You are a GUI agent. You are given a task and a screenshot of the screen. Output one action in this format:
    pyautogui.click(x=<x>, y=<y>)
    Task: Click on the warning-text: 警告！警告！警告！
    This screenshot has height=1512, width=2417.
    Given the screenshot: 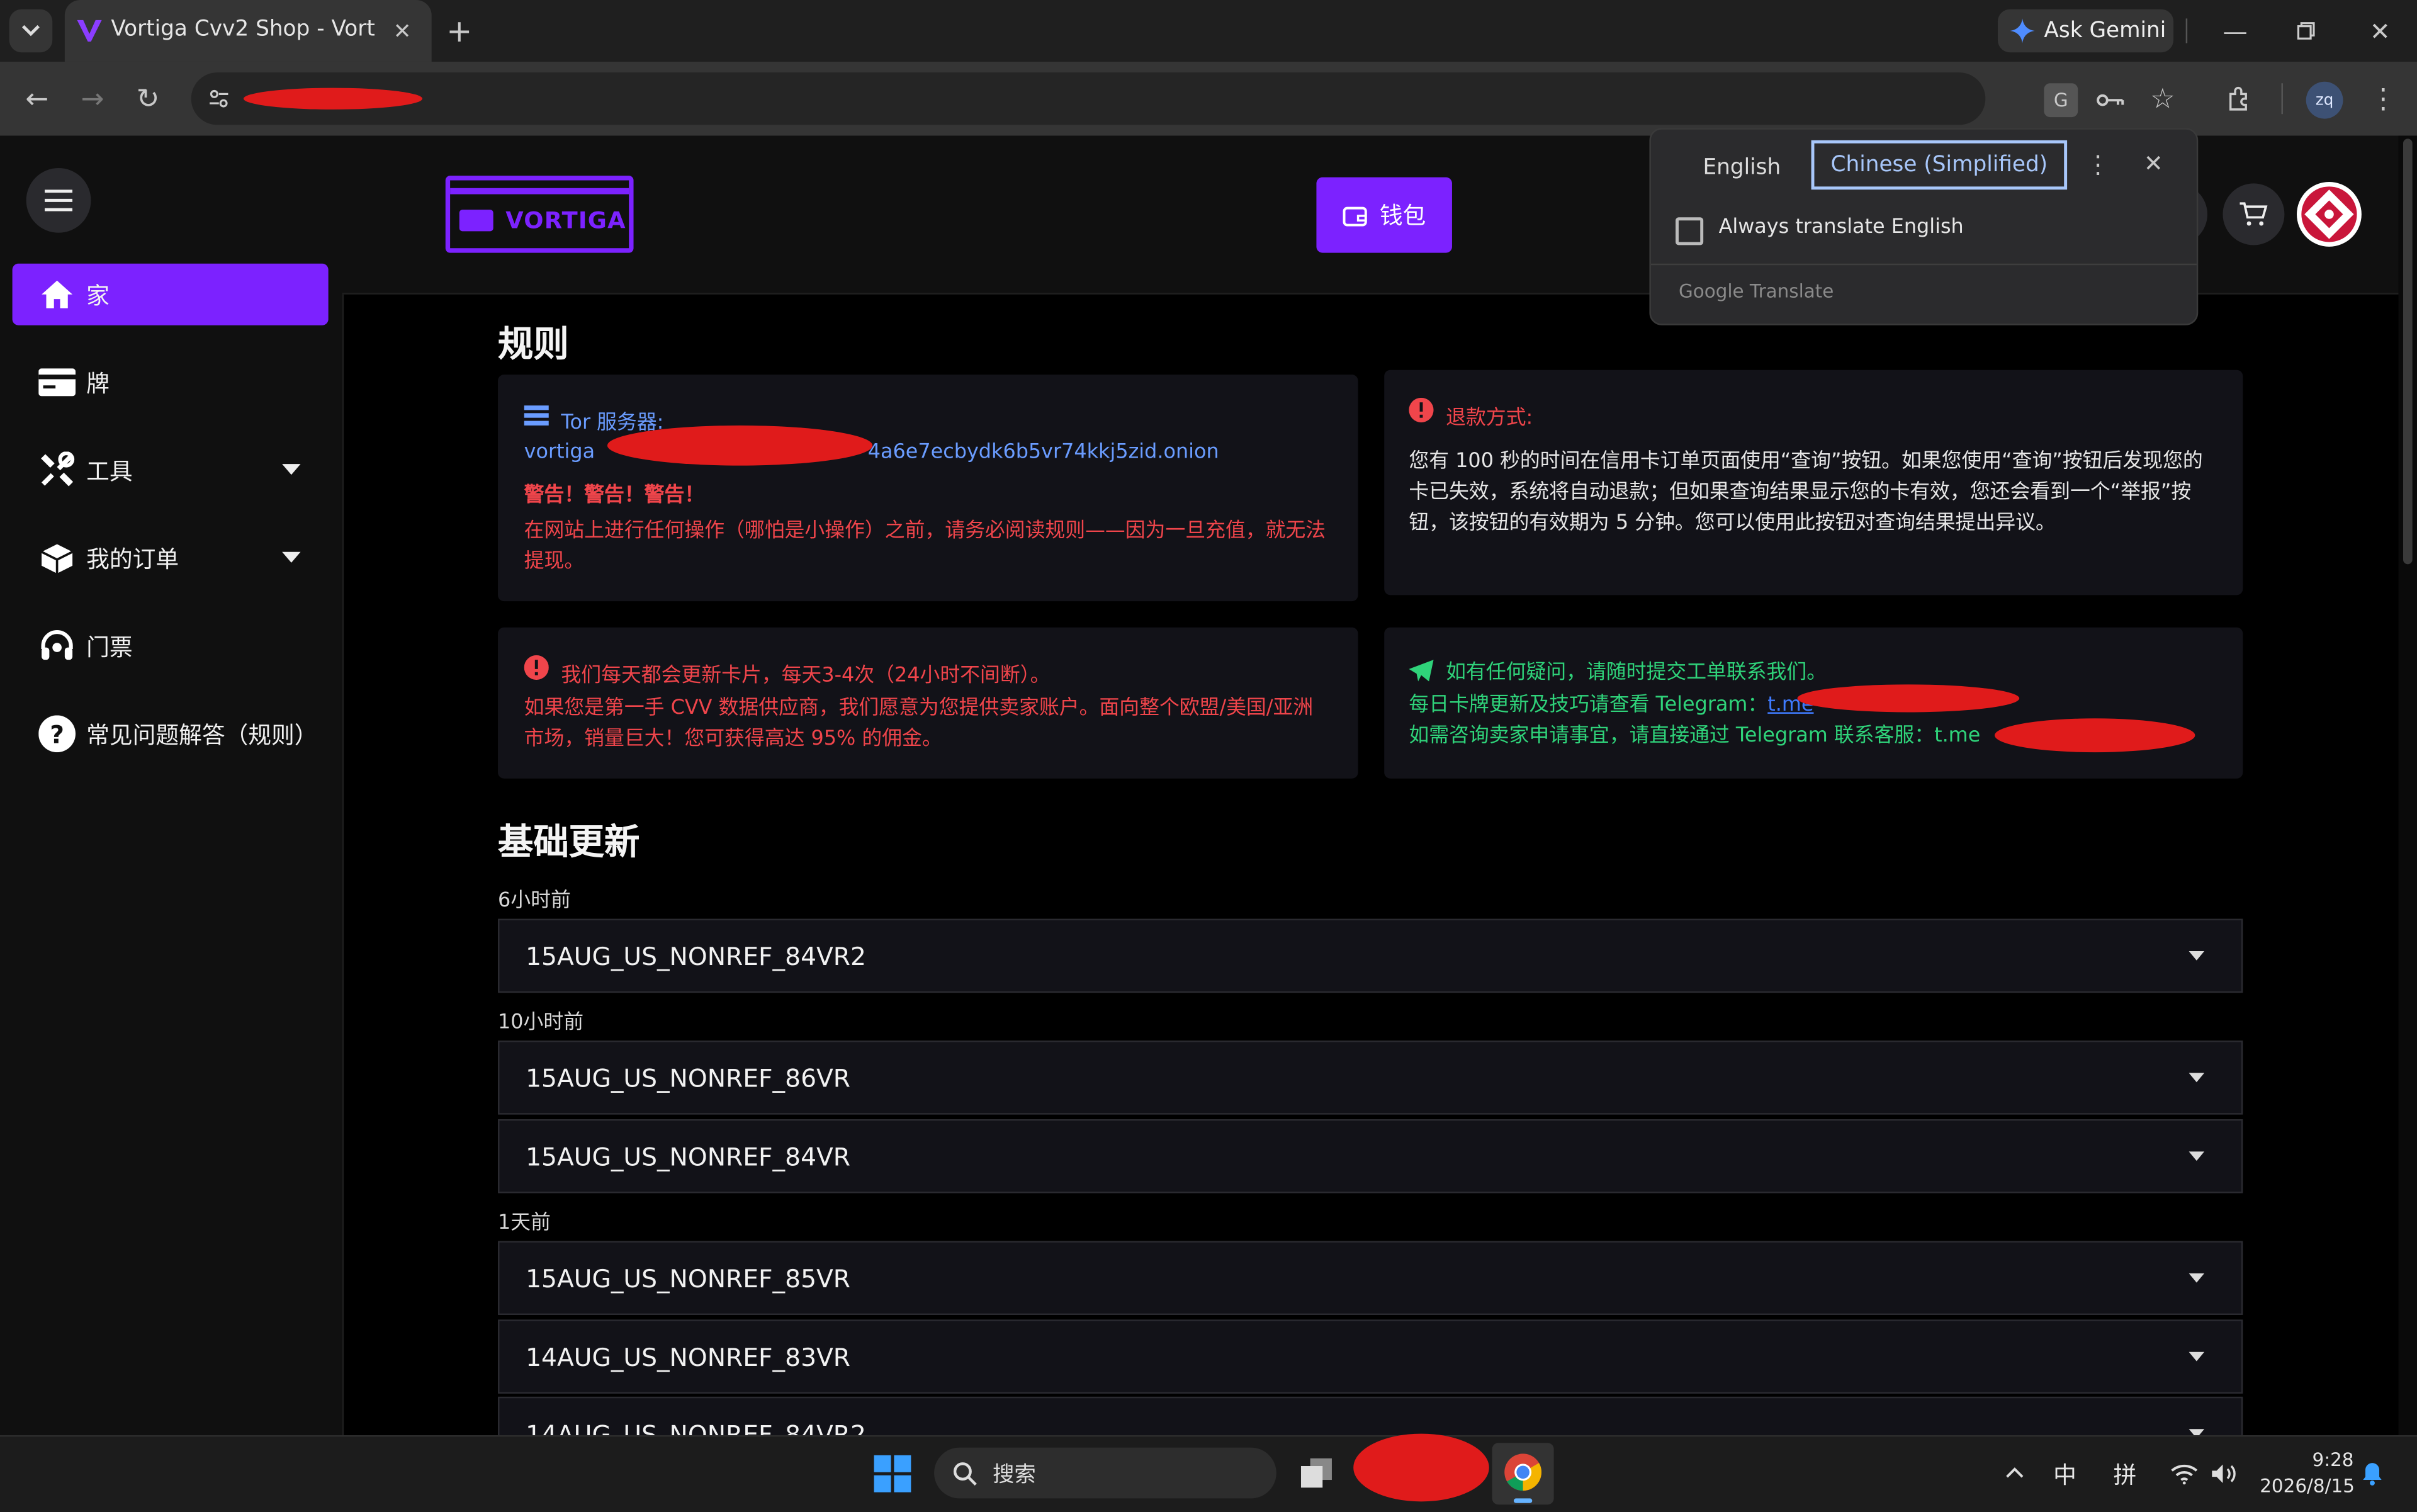 What is the action you would take?
    pyautogui.click(x=614, y=495)
    